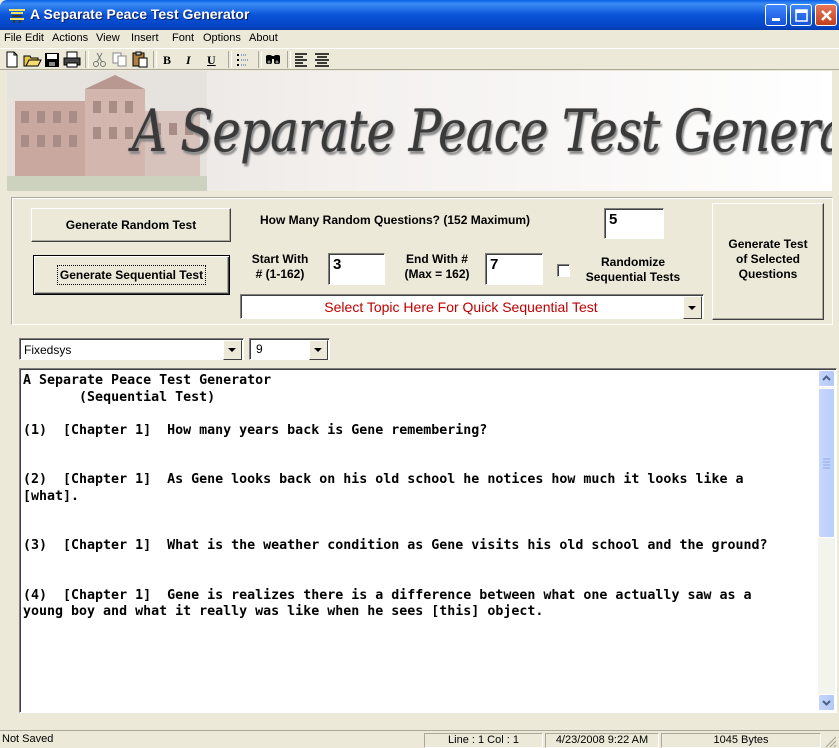  What do you see at coordinates (280, 259) in the screenshot?
I see `start-with-label-line1: Start With` at bounding box center [280, 259].